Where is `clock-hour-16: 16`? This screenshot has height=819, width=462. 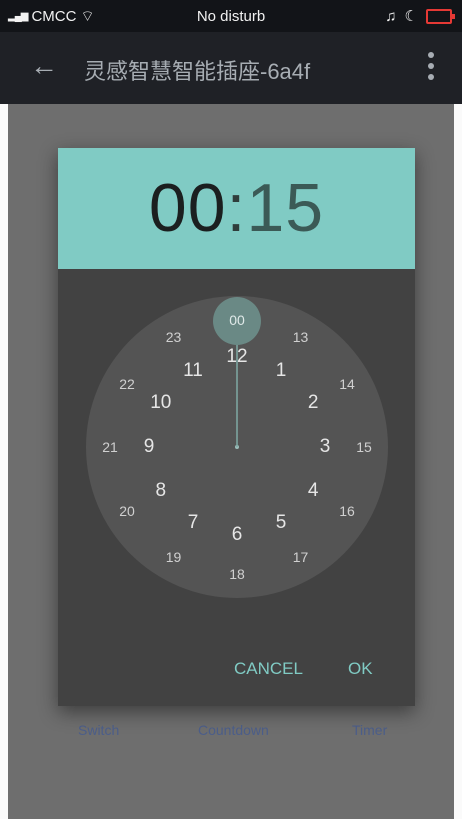
clock-hour-16: 16 is located at coordinates (347, 511).